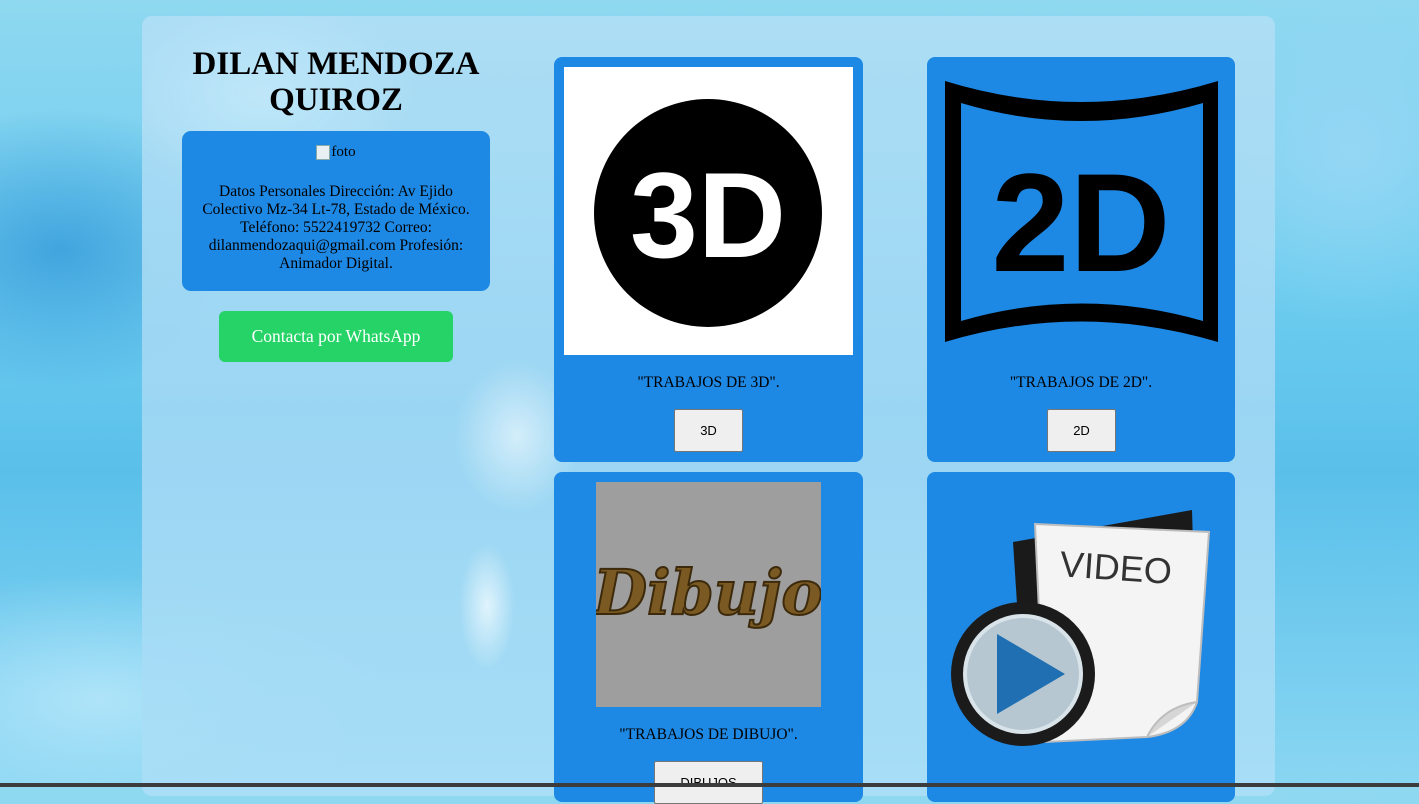 The width and height of the screenshot is (1419, 804). I want to click on caption-dibujo: "TRABAJOS DE DIBUJO"., so click(708, 734).